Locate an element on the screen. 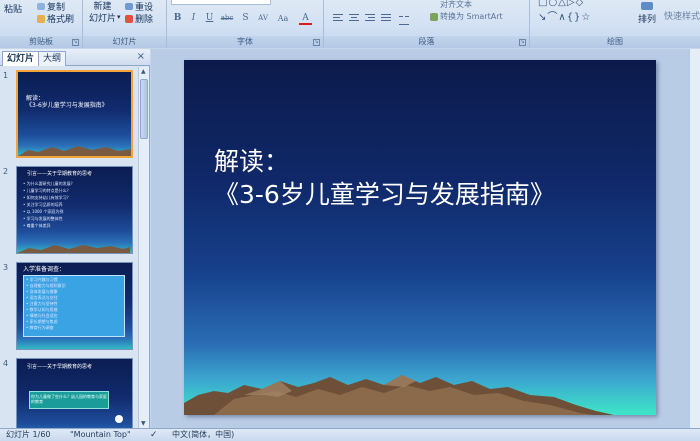  scroll-thumb is located at coordinates (144, 109).